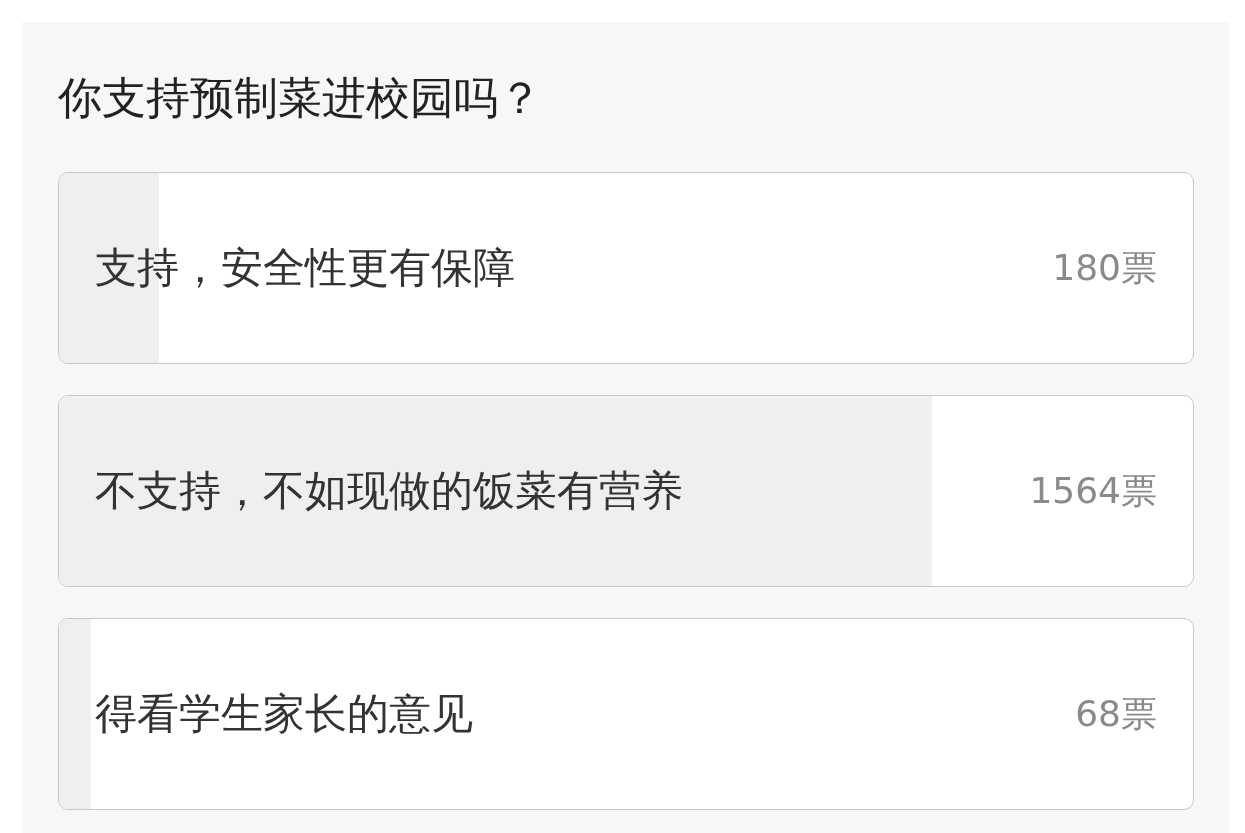 This screenshot has width=1245, height=833. I want to click on option-label: 不支持，不如现做的饭菜有营养, so click(389, 491).